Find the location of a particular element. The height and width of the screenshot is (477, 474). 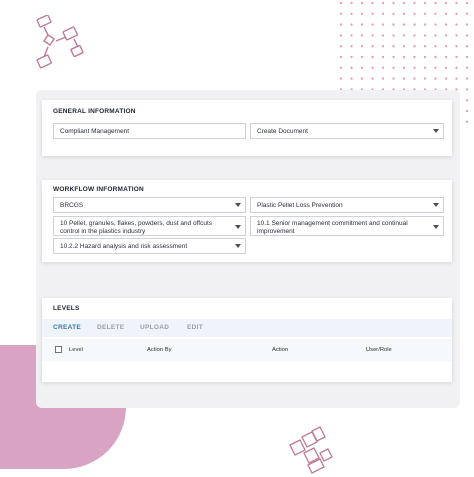

levels-toolbar: CREATE DELETE UPLOAD EDIT is located at coordinates (247, 328).